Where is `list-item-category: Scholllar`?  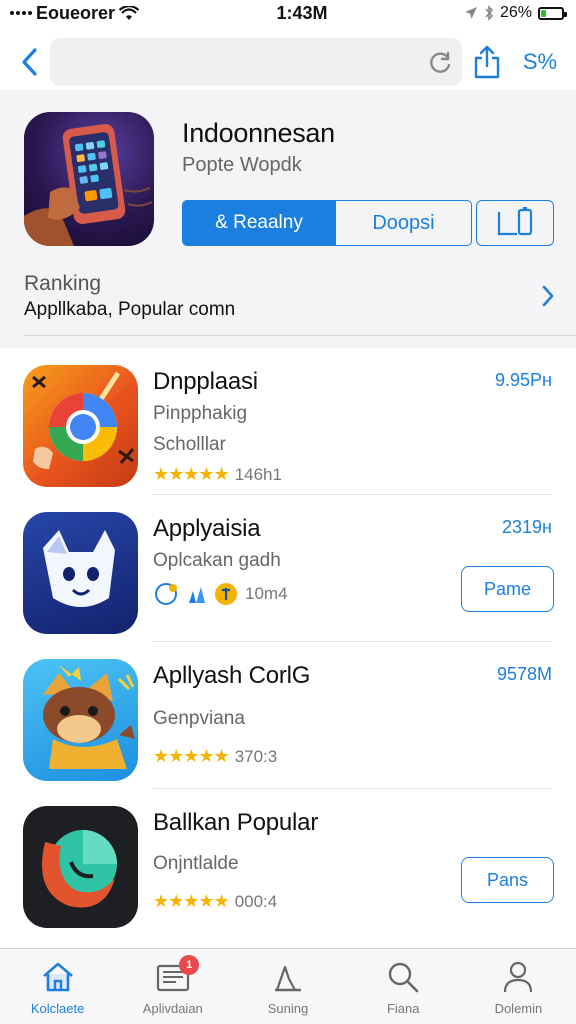
list-item-category: Scholllar is located at coordinates (189, 444).